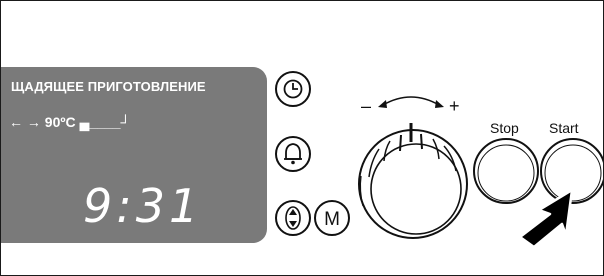 This screenshot has height=276, width=604. Describe the element at coordinates (366, 106) in the screenshot. I see `knob-minus: –` at that location.